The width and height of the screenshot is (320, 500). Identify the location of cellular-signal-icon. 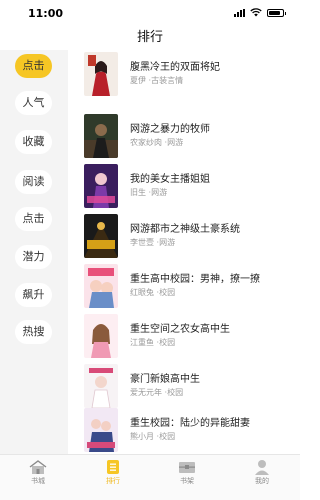
(239, 12).